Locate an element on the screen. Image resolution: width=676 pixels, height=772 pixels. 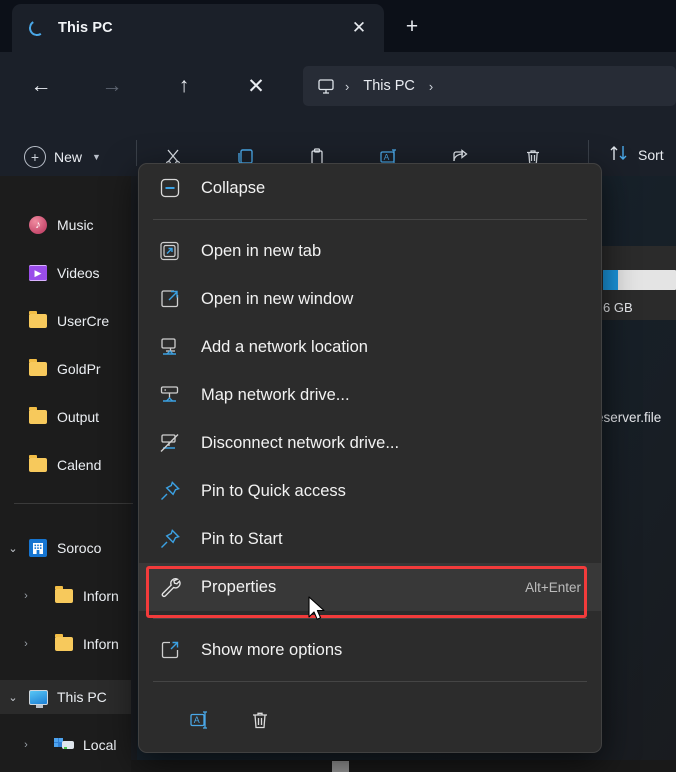
sidebar-item-calend: Calend is located at coordinates (65, 465).